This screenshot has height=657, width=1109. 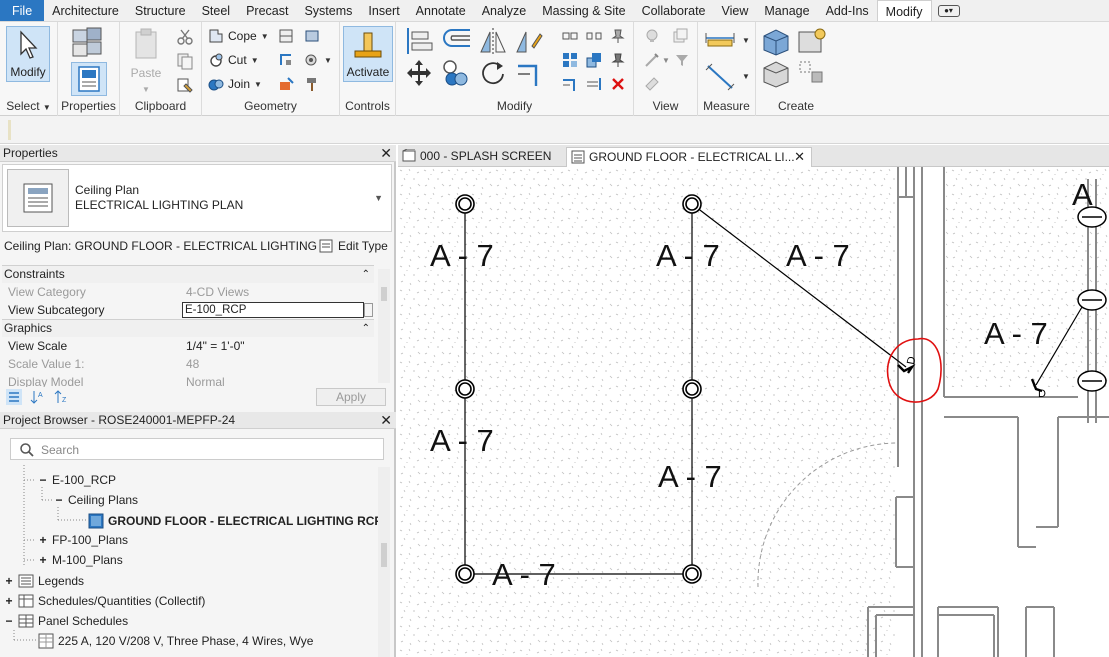 What do you see at coordinates (383, 10) in the screenshot?
I see `tab-insert: Insert` at bounding box center [383, 10].